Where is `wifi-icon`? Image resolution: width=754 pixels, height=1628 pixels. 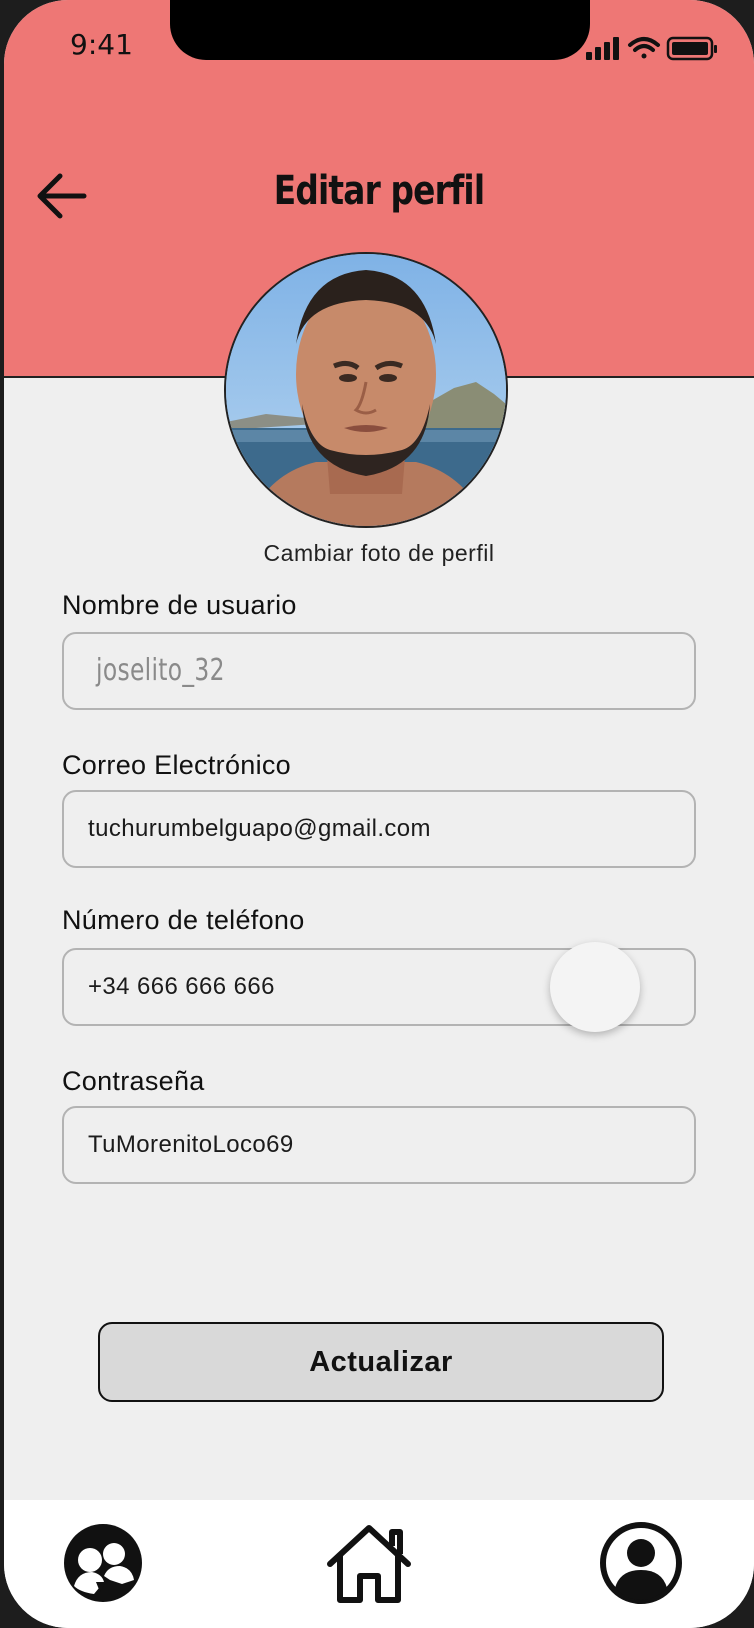 wifi-icon is located at coordinates (644, 48).